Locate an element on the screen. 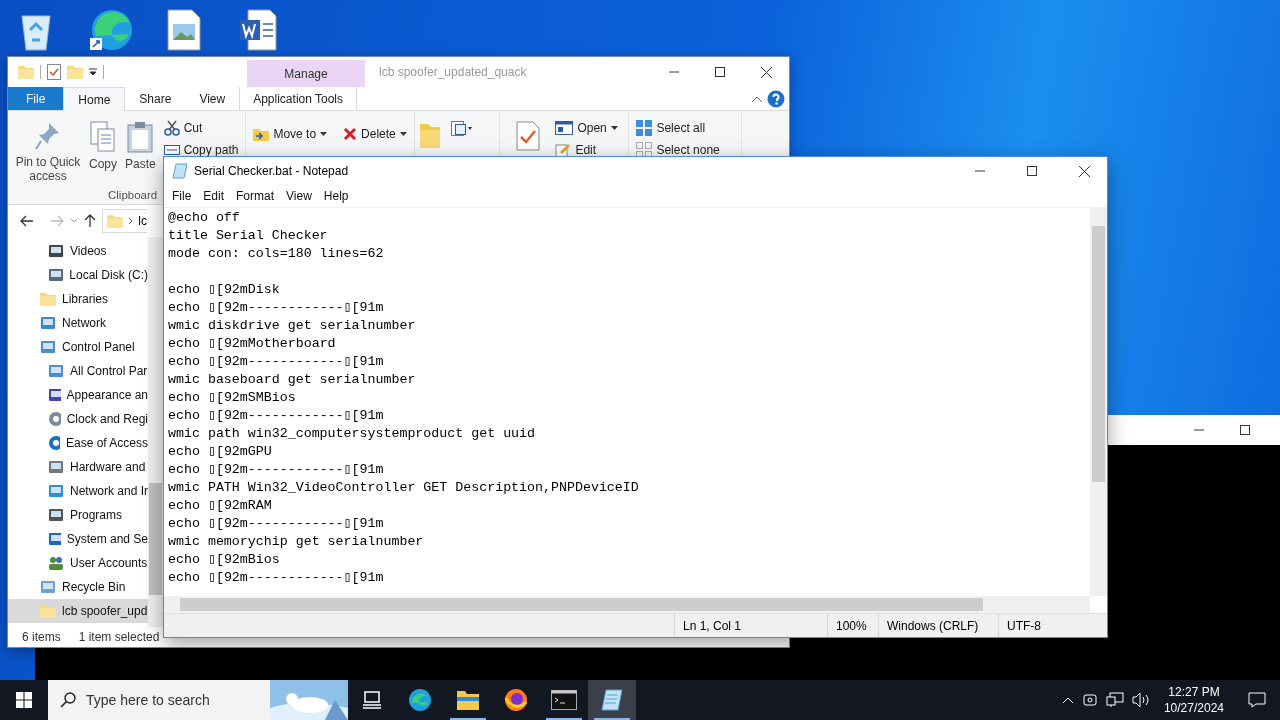 Image resolution: width=1280 pixels, height=720 pixels. tree-item: Network and Ir is located at coordinates (78, 491).